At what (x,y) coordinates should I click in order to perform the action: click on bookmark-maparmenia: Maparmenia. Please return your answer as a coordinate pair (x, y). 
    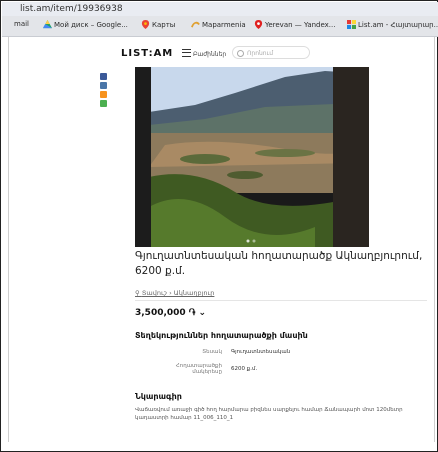
    Looking at the image, I should click on (218, 24).